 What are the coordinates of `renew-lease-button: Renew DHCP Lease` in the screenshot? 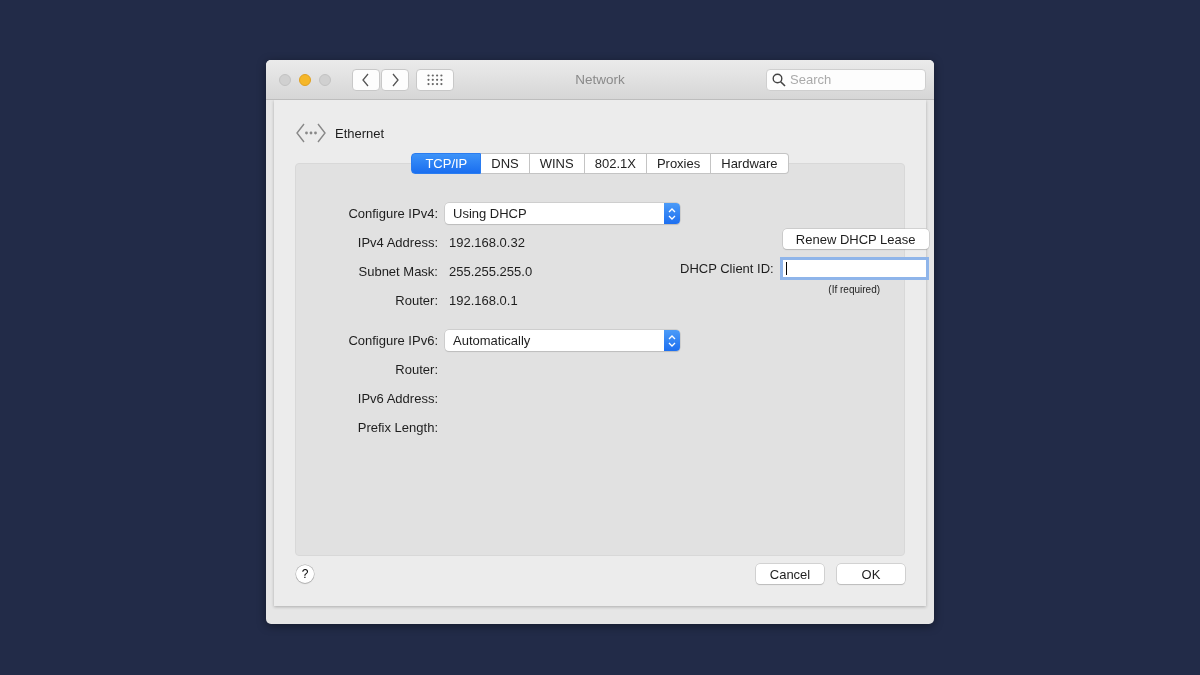 It's located at (855, 239).